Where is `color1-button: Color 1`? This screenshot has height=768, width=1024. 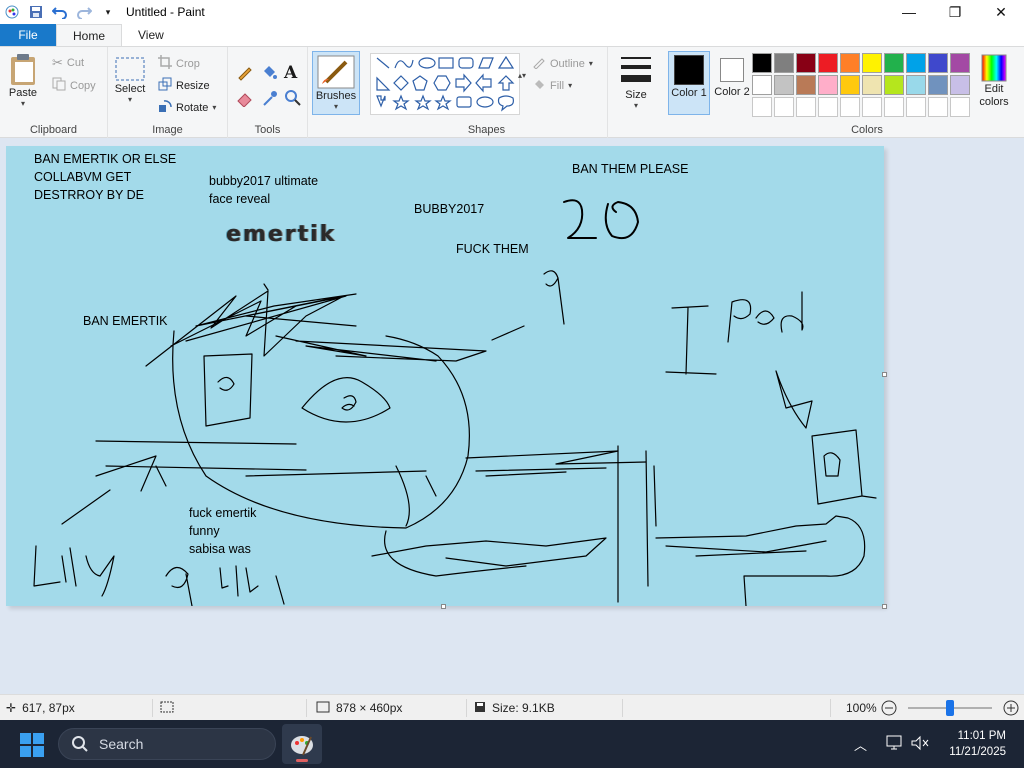 color1-button: Color 1 is located at coordinates (689, 83).